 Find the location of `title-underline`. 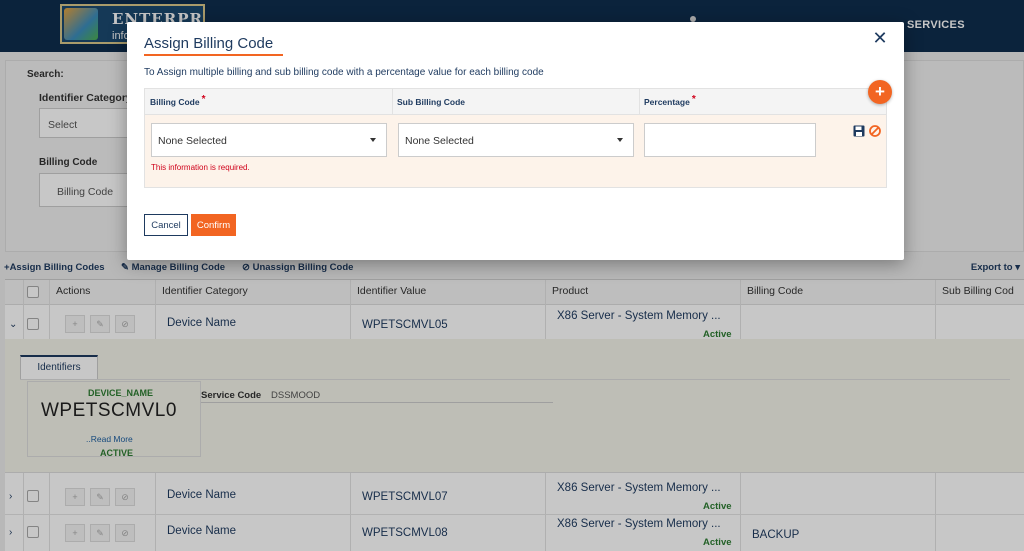

title-underline is located at coordinates (213, 55).